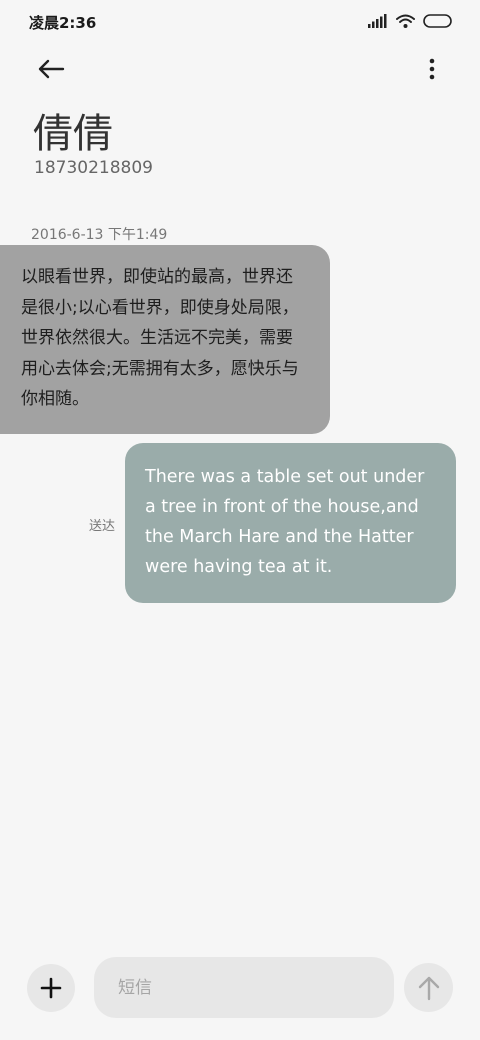 The image size is (480, 1040). I want to click on battery-icon, so click(437, 21).